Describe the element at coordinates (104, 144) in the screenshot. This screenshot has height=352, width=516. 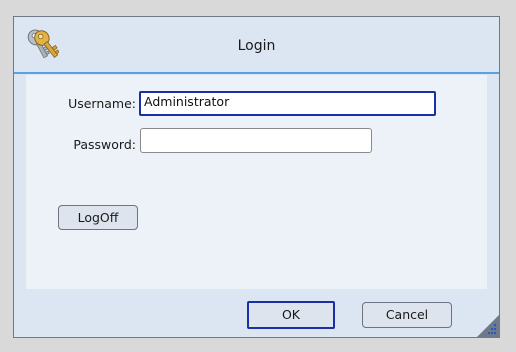
I see `password-label: Password:` at that location.